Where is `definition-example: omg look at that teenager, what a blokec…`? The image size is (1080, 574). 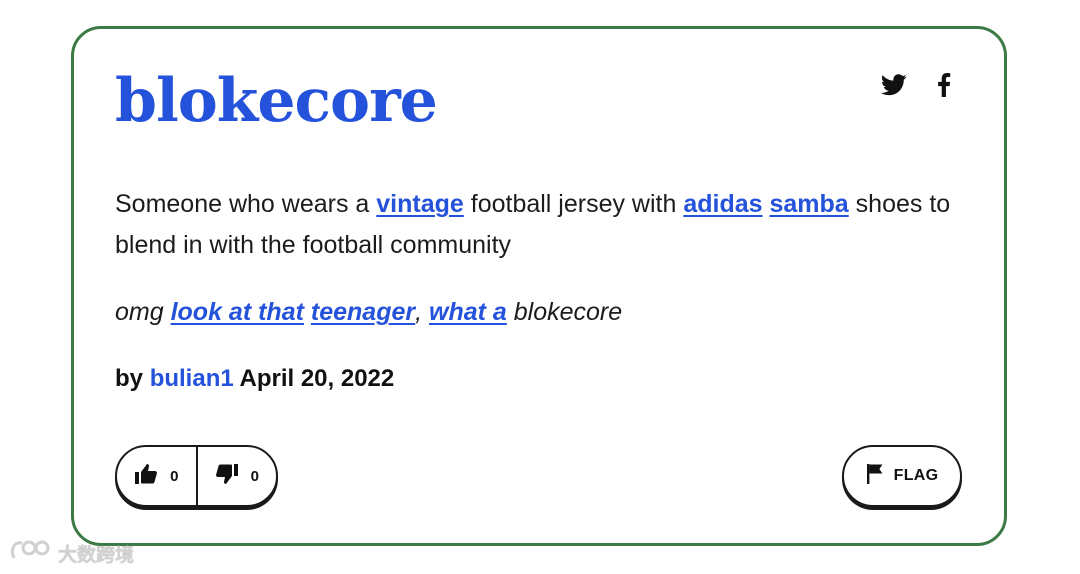 definition-example: omg look at that teenager, what a blokec… is located at coordinates (540, 312).